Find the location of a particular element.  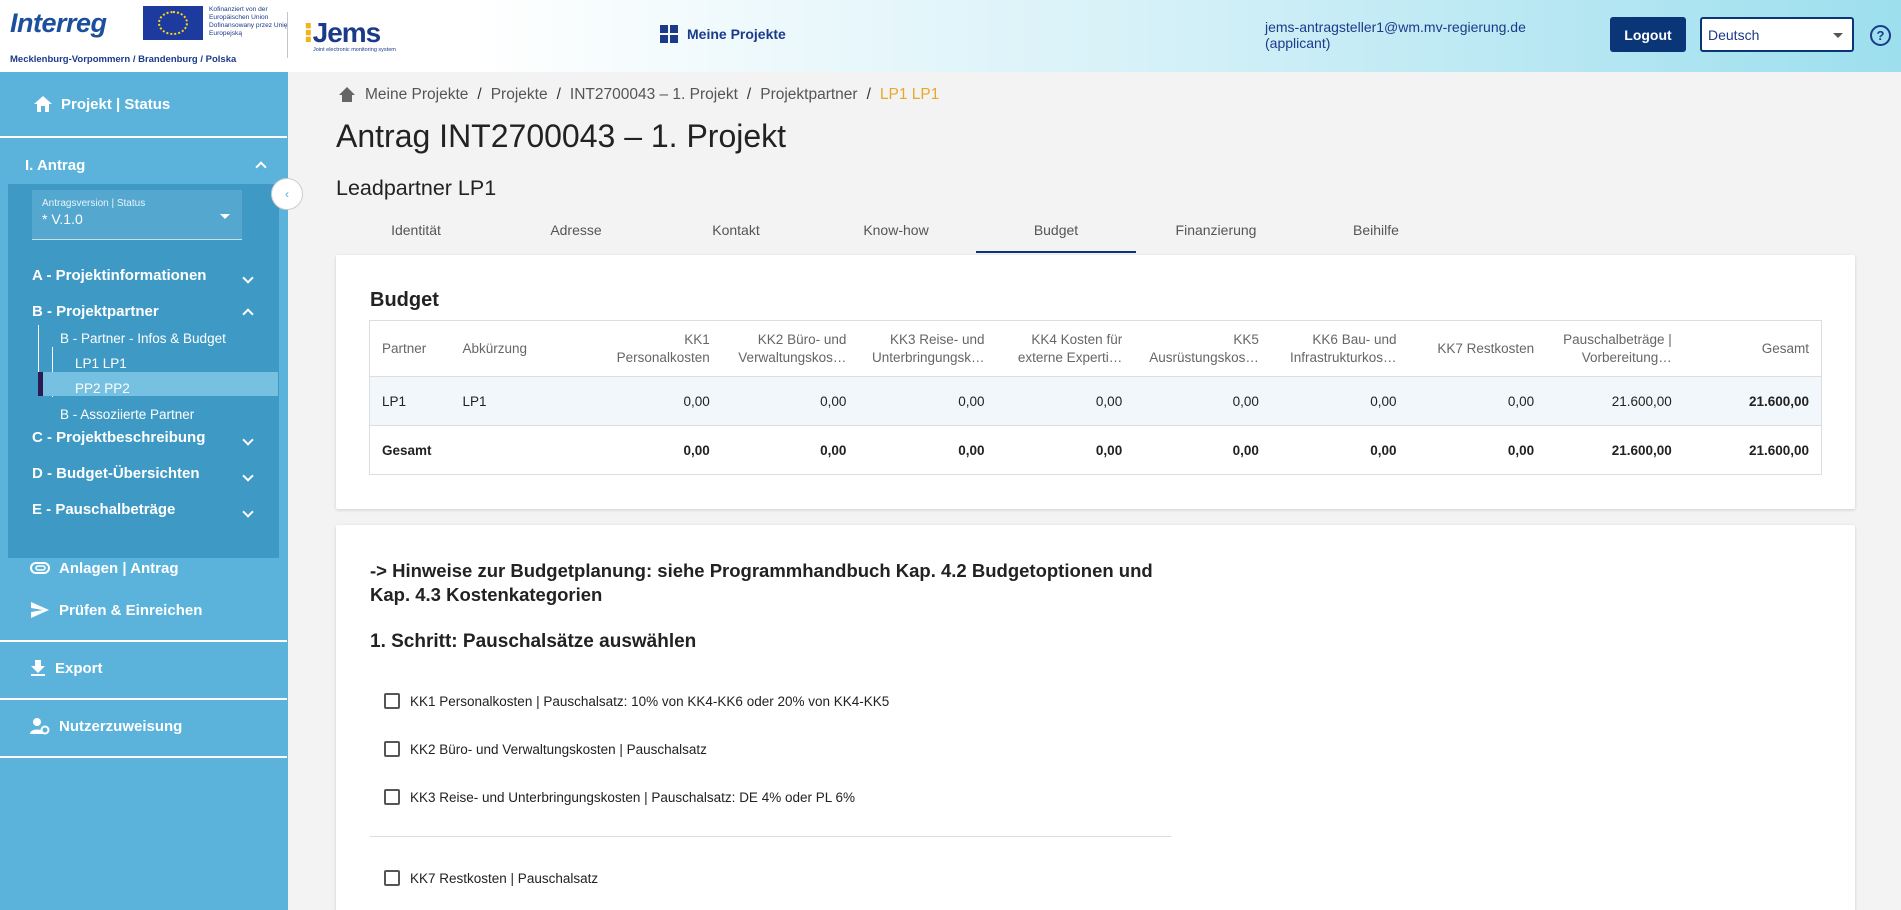

step1-heading: 1. Schritt: Pauschalsätze auswählen is located at coordinates (533, 641).